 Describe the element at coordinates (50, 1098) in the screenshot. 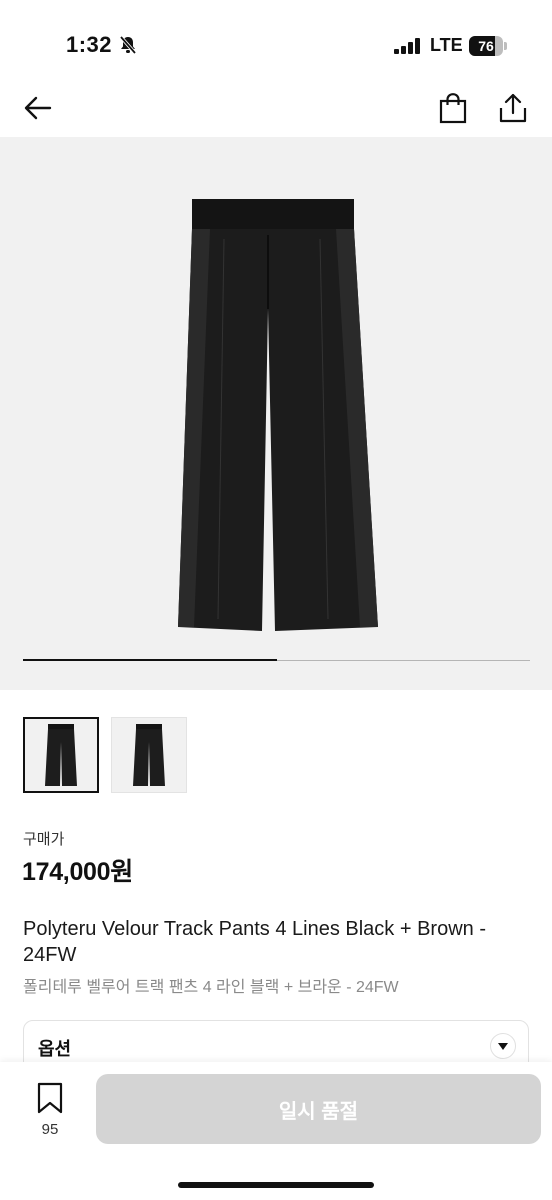

I see `bookmark-icon` at that location.